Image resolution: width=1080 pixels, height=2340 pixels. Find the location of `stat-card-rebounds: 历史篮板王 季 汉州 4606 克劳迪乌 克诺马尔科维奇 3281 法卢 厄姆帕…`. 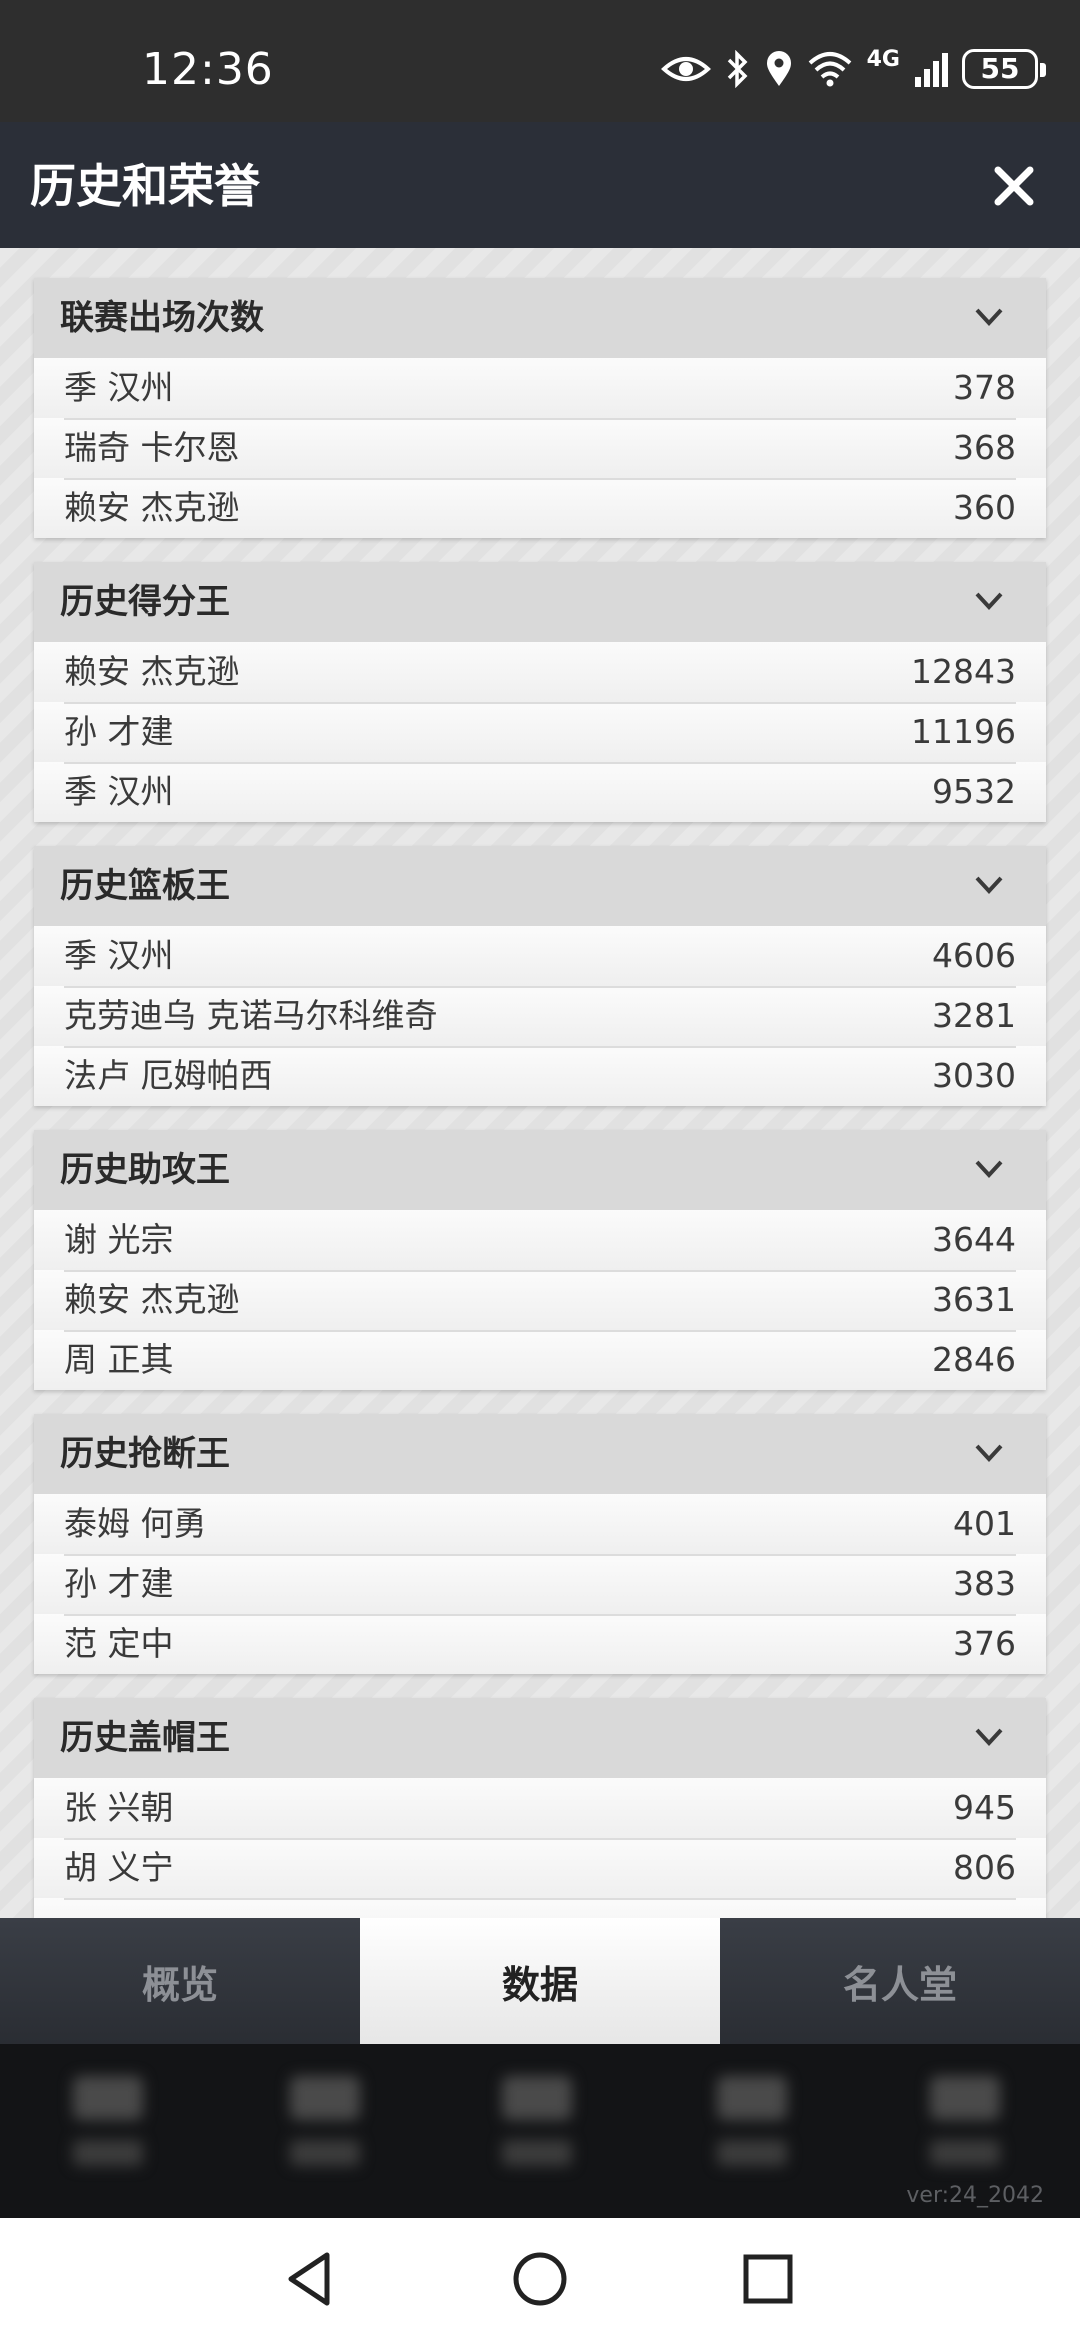

stat-card-rebounds: 历史篮板王 季 汉州 4606 克劳迪乌 克诺马尔科维奇 3281 法卢 厄姆帕… is located at coordinates (540, 976).